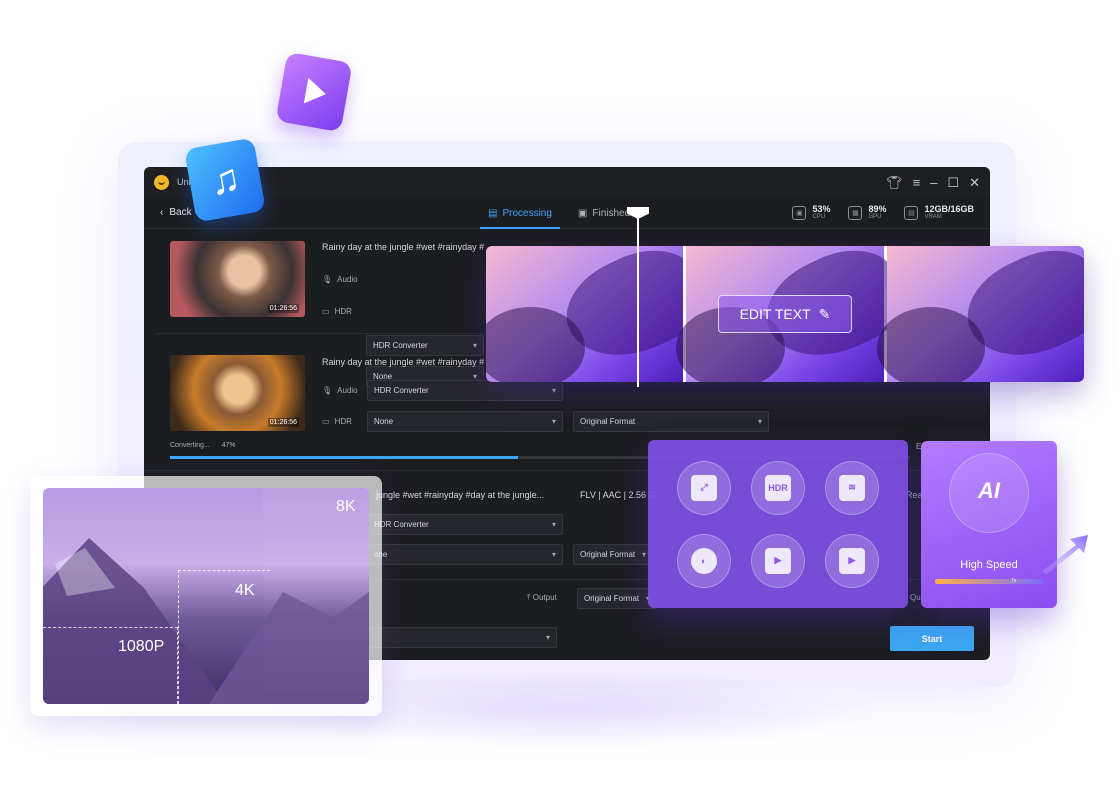 The image size is (1120, 800). What do you see at coordinates (819, 217) in the screenshot?
I see `cpu-label: CPU` at bounding box center [819, 217].